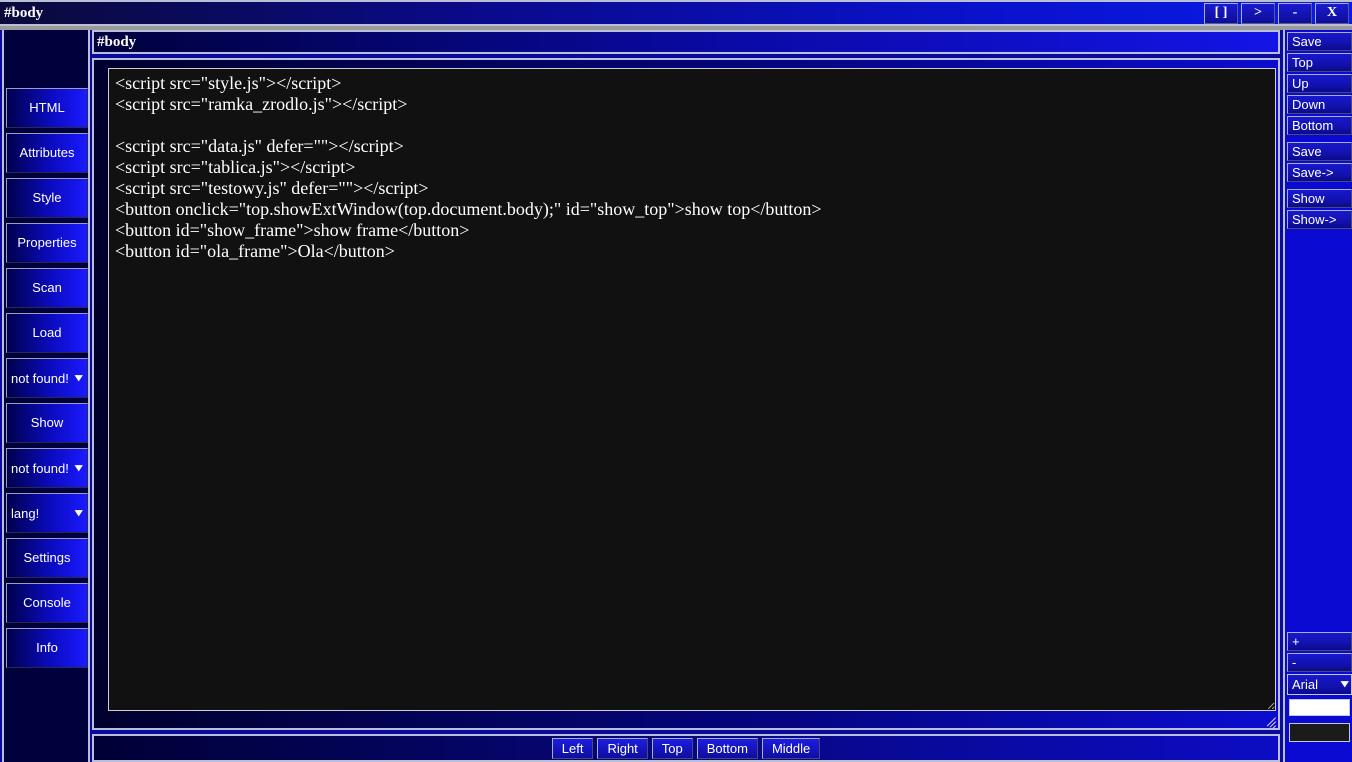 This screenshot has width=1352, height=762. What do you see at coordinates (47, 333) in the screenshot?
I see `sidebar-item-load: Load` at bounding box center [47, 333].